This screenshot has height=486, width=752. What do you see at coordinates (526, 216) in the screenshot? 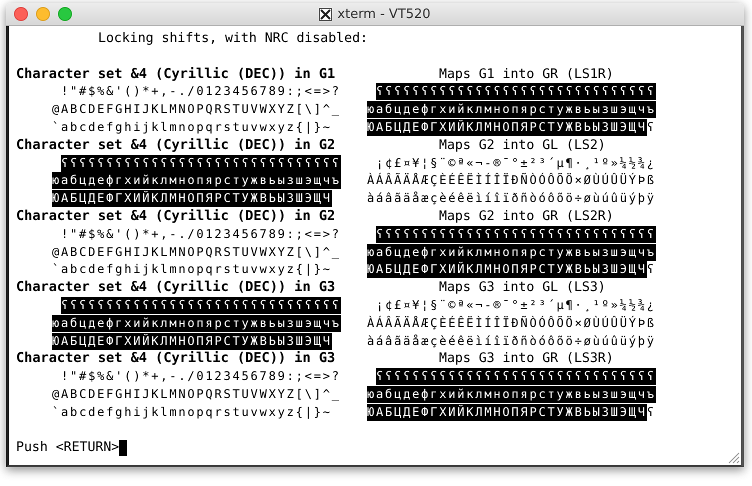
I see `terminal-text: Maps G2 into GR (LS2R)` at bounding box center [526, 216].